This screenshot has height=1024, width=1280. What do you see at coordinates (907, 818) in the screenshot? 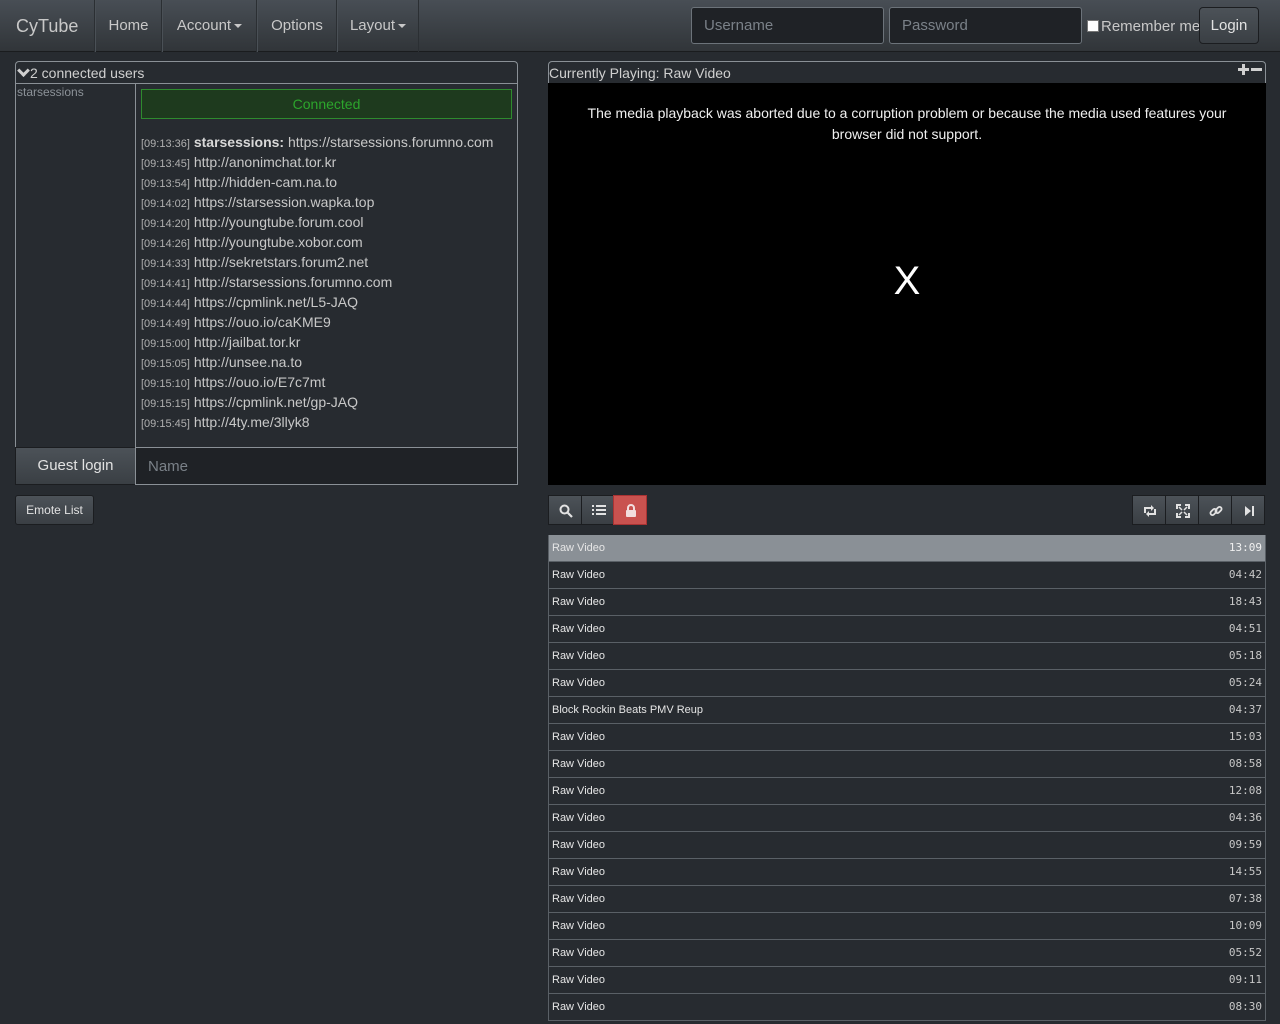
I see `playlist-item: Raw Video 04:36` at bounding box center [907, 818].